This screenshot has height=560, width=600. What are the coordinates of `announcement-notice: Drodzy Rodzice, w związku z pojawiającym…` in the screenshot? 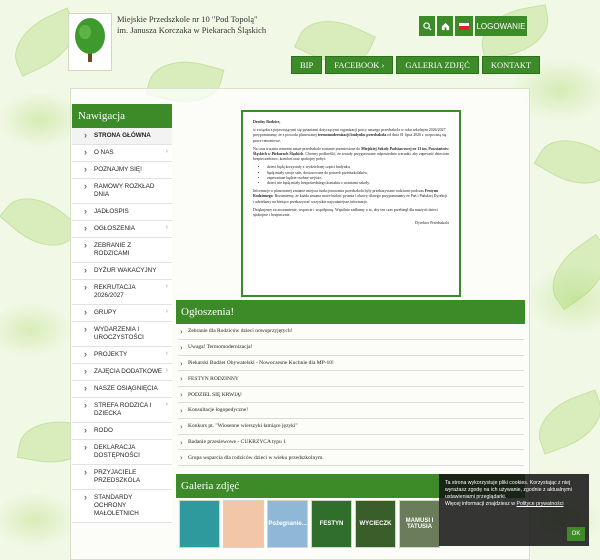 It's located at (351, 203).